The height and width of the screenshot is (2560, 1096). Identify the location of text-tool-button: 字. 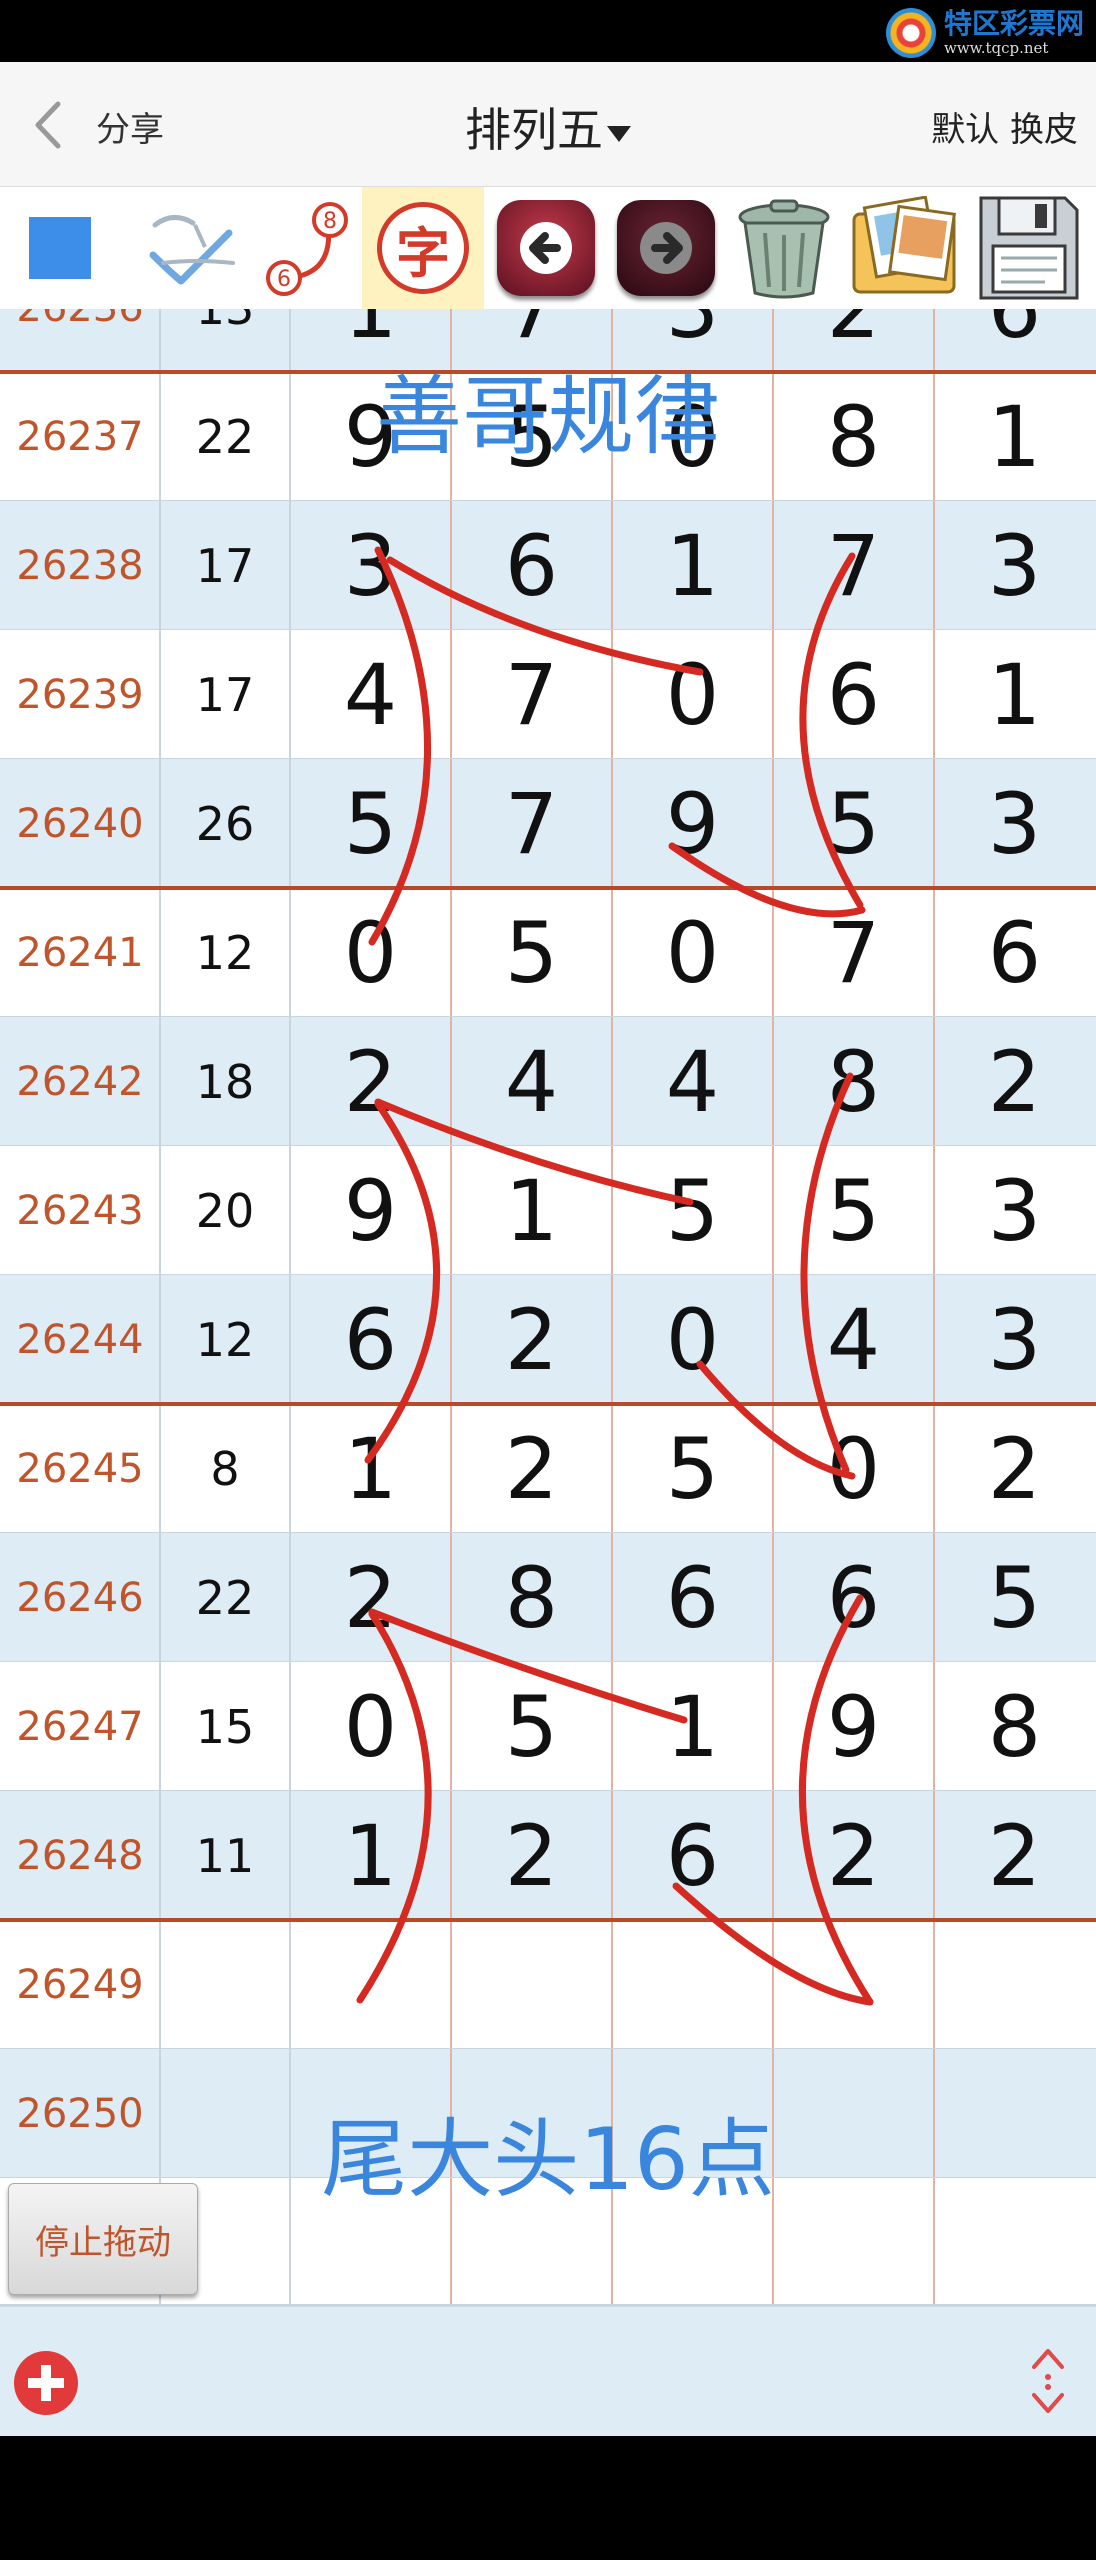
(423, 248).